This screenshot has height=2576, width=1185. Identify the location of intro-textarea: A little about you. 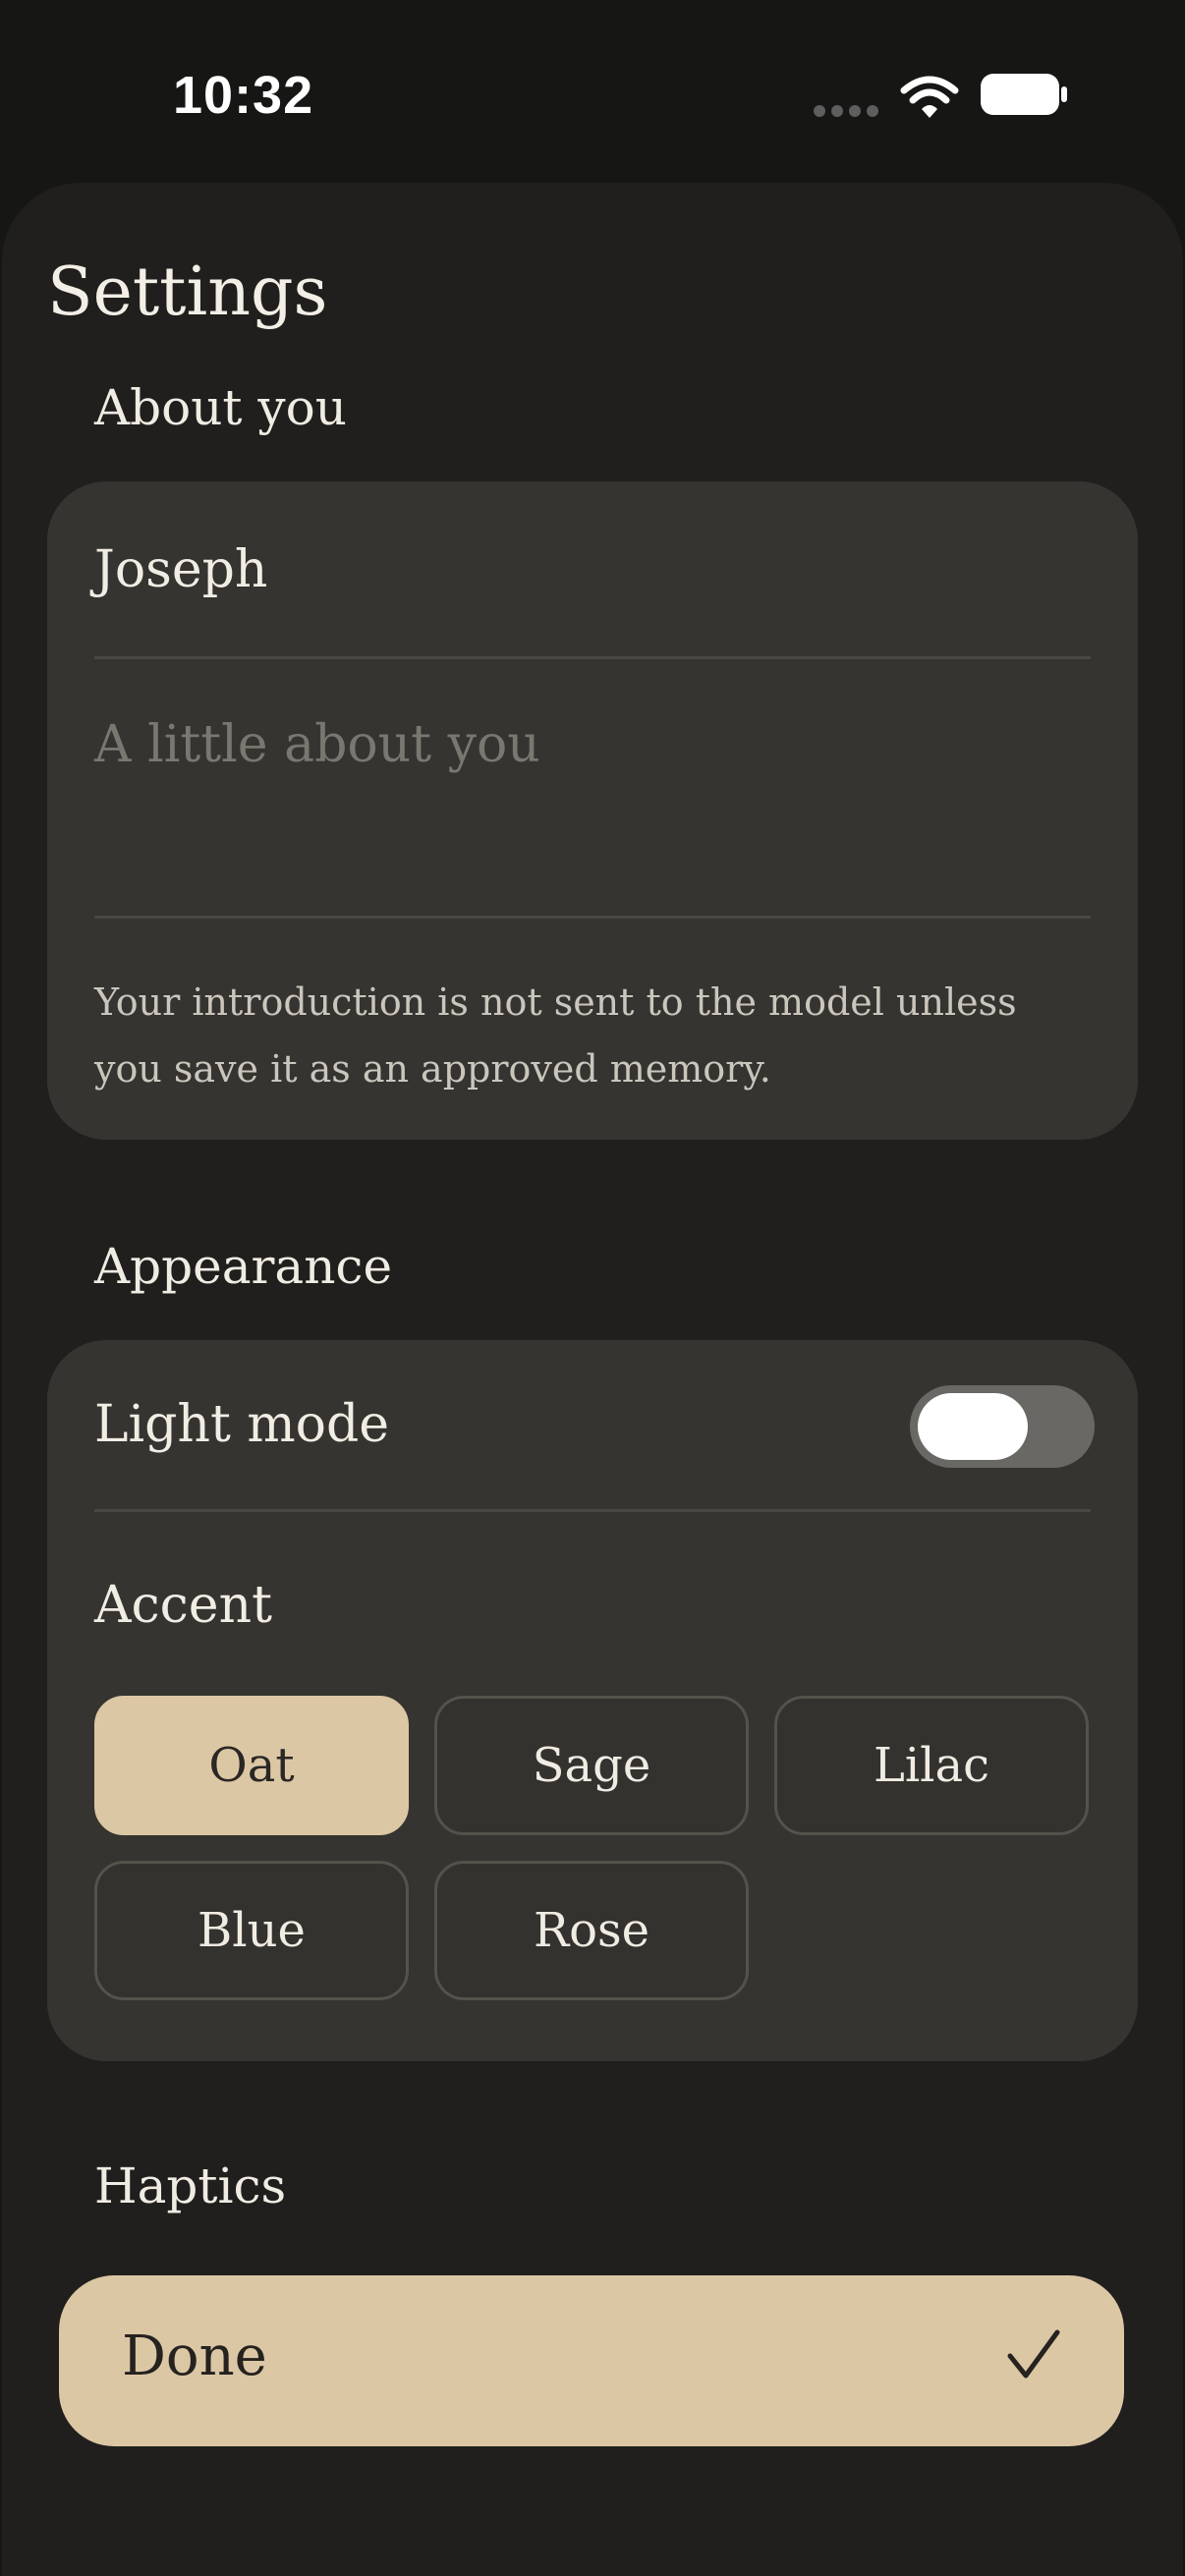
(317, 744).